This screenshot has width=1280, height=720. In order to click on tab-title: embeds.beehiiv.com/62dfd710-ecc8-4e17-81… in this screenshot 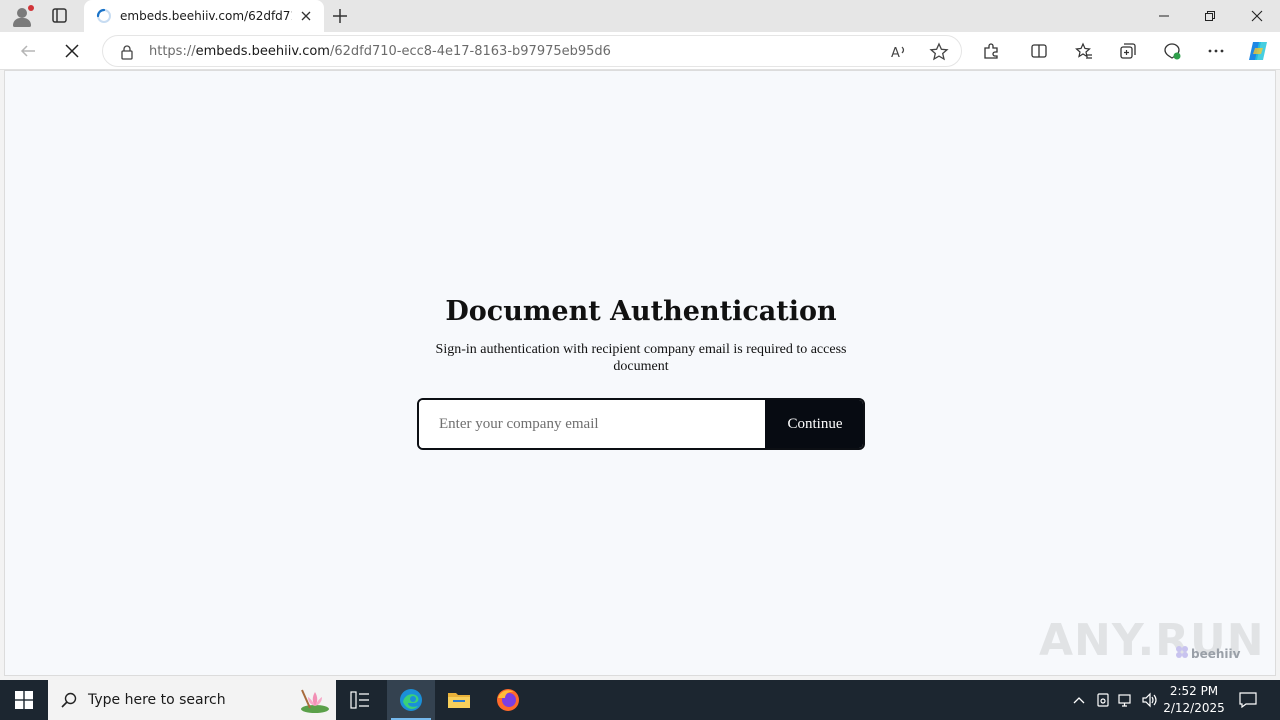, I will do `click(206, 16)`.